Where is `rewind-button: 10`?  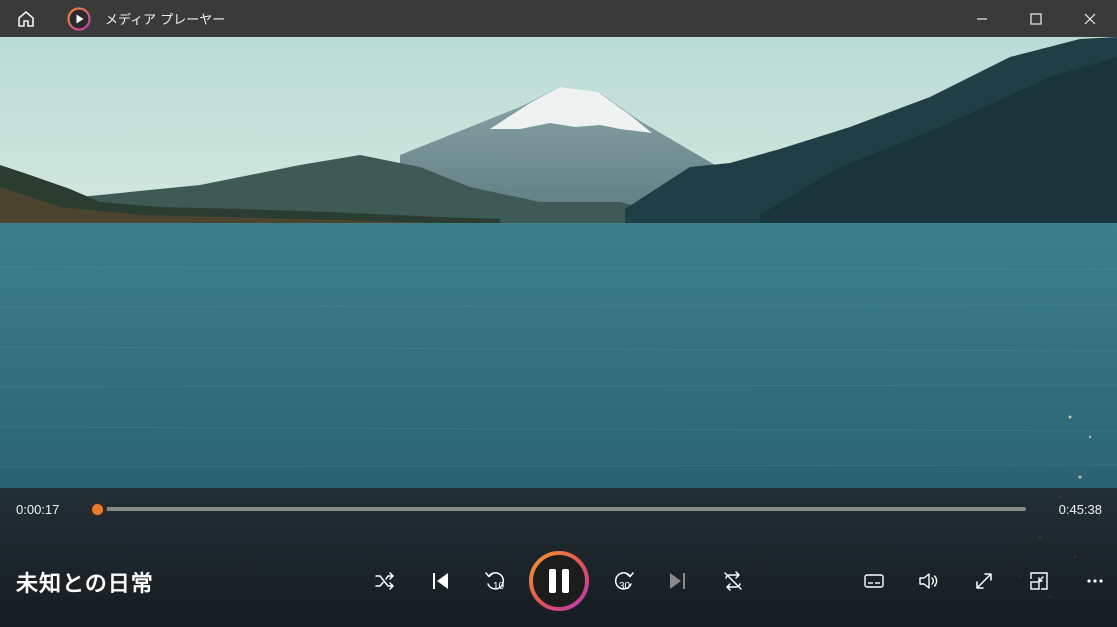 rewind-button: 10 is located at coordinates (495, 581).